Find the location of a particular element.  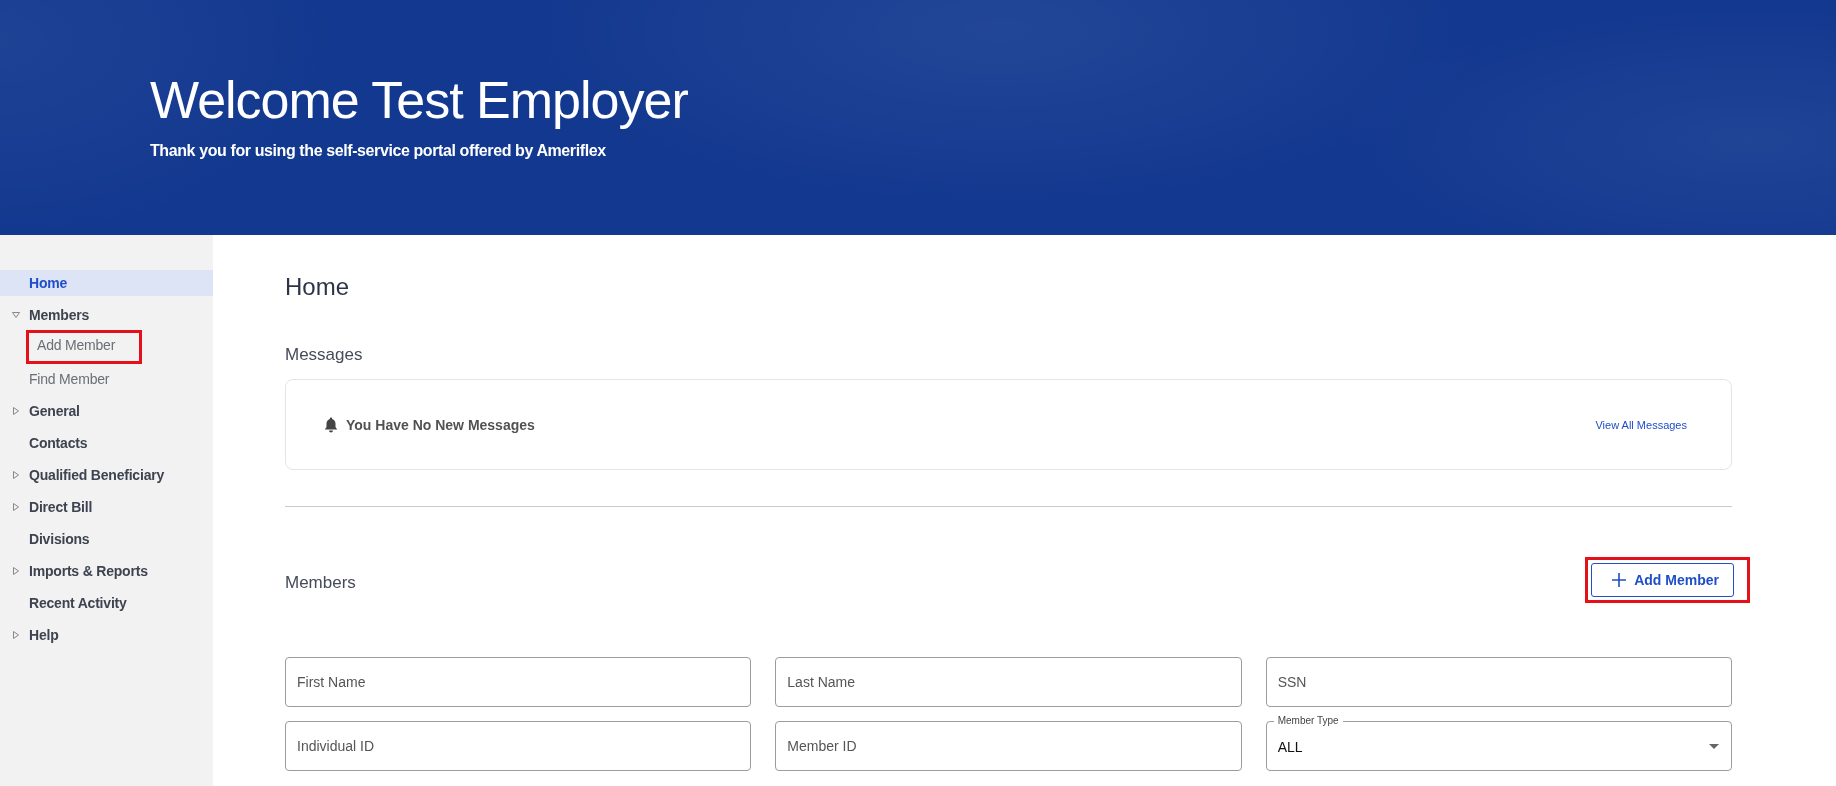

nav-item-selected: Home is located at coordinates (106, 283).